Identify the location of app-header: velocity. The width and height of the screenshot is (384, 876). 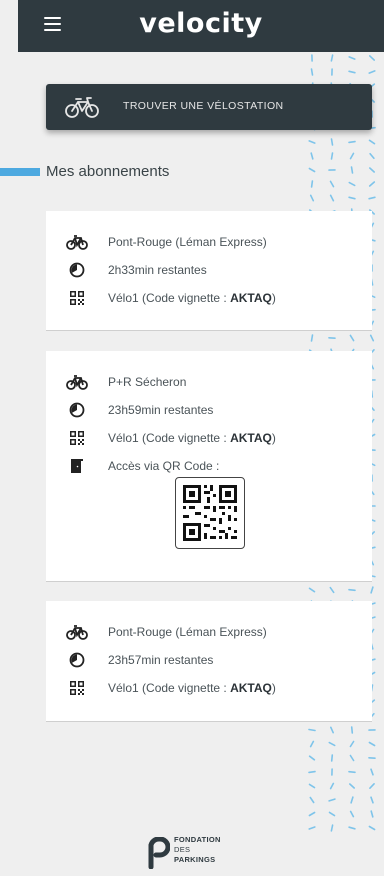
(201, 26).